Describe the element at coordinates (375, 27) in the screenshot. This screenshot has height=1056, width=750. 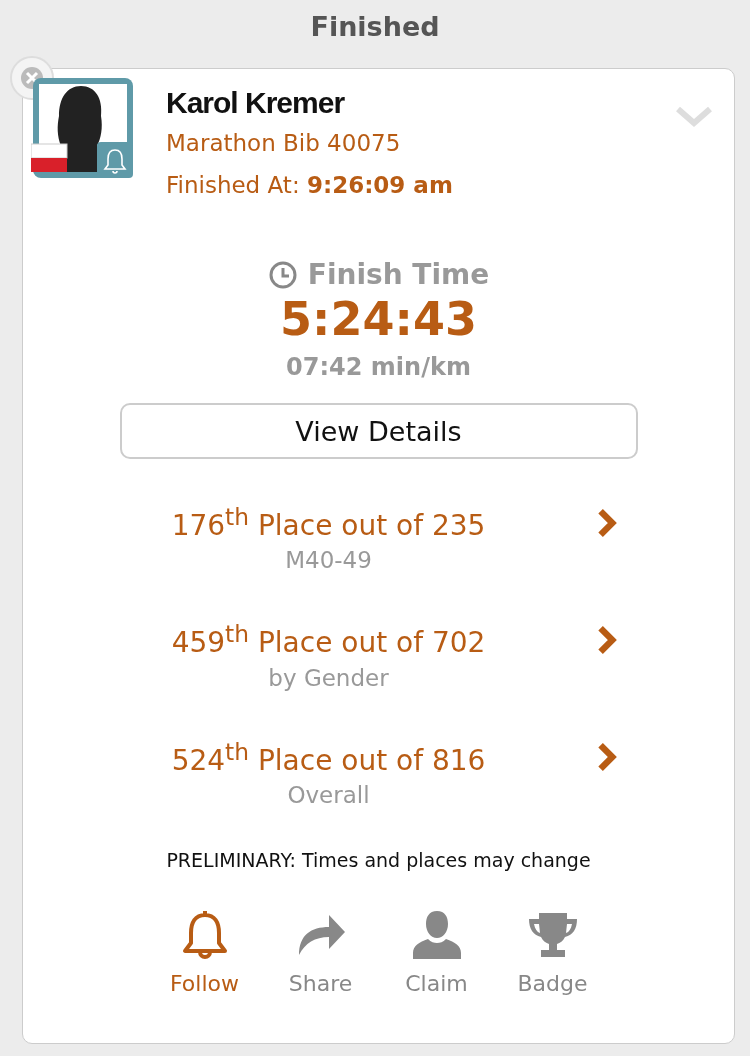
I see `screen-title: Finished` at that location.